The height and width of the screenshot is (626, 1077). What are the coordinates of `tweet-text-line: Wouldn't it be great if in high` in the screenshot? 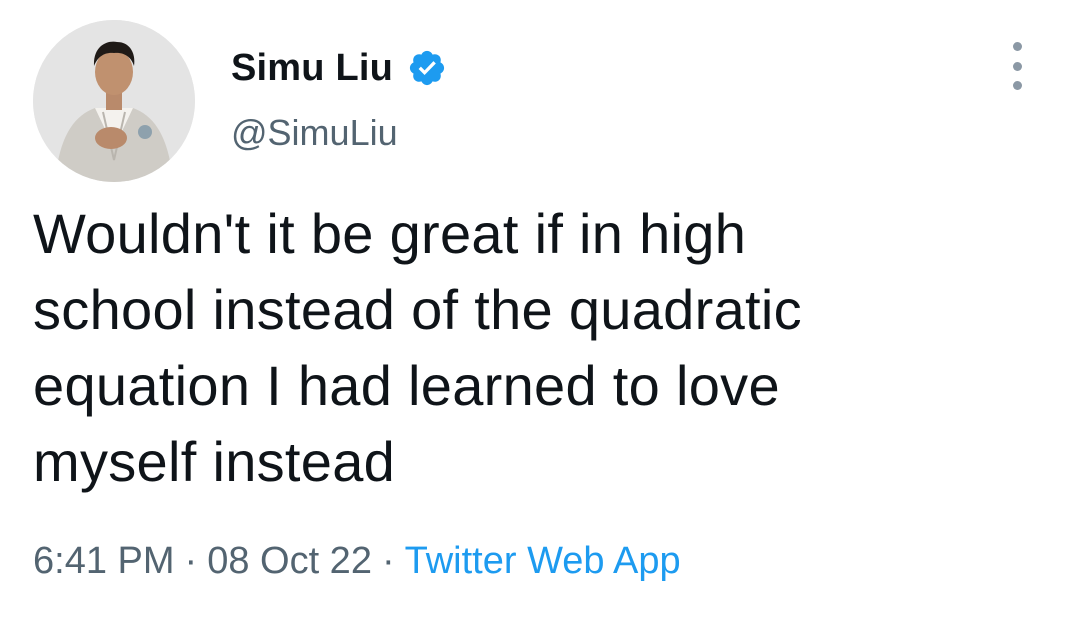 It's located at (390, 233).